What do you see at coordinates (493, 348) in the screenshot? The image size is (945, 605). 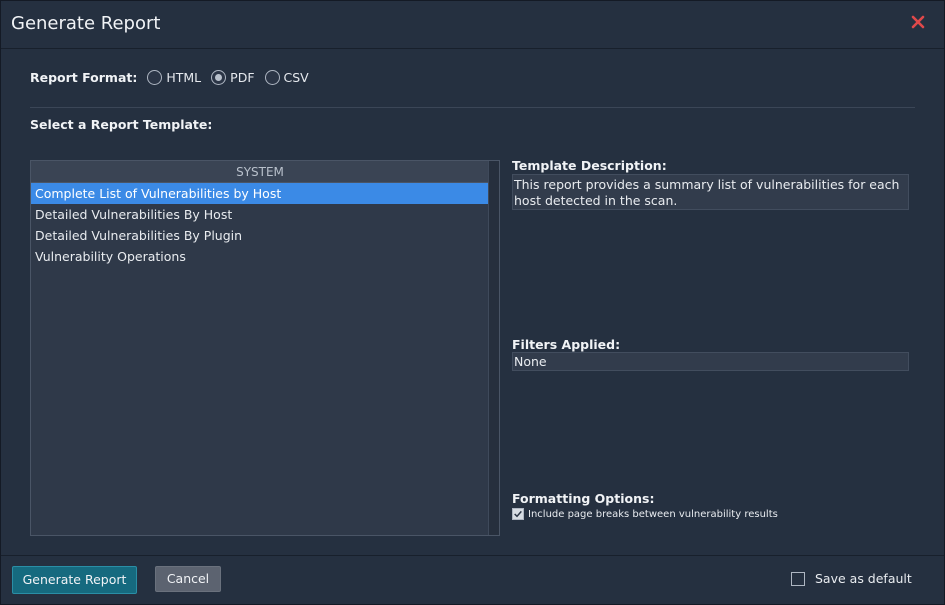 I see `list-scrollbar` at bounding box center [493, 348].